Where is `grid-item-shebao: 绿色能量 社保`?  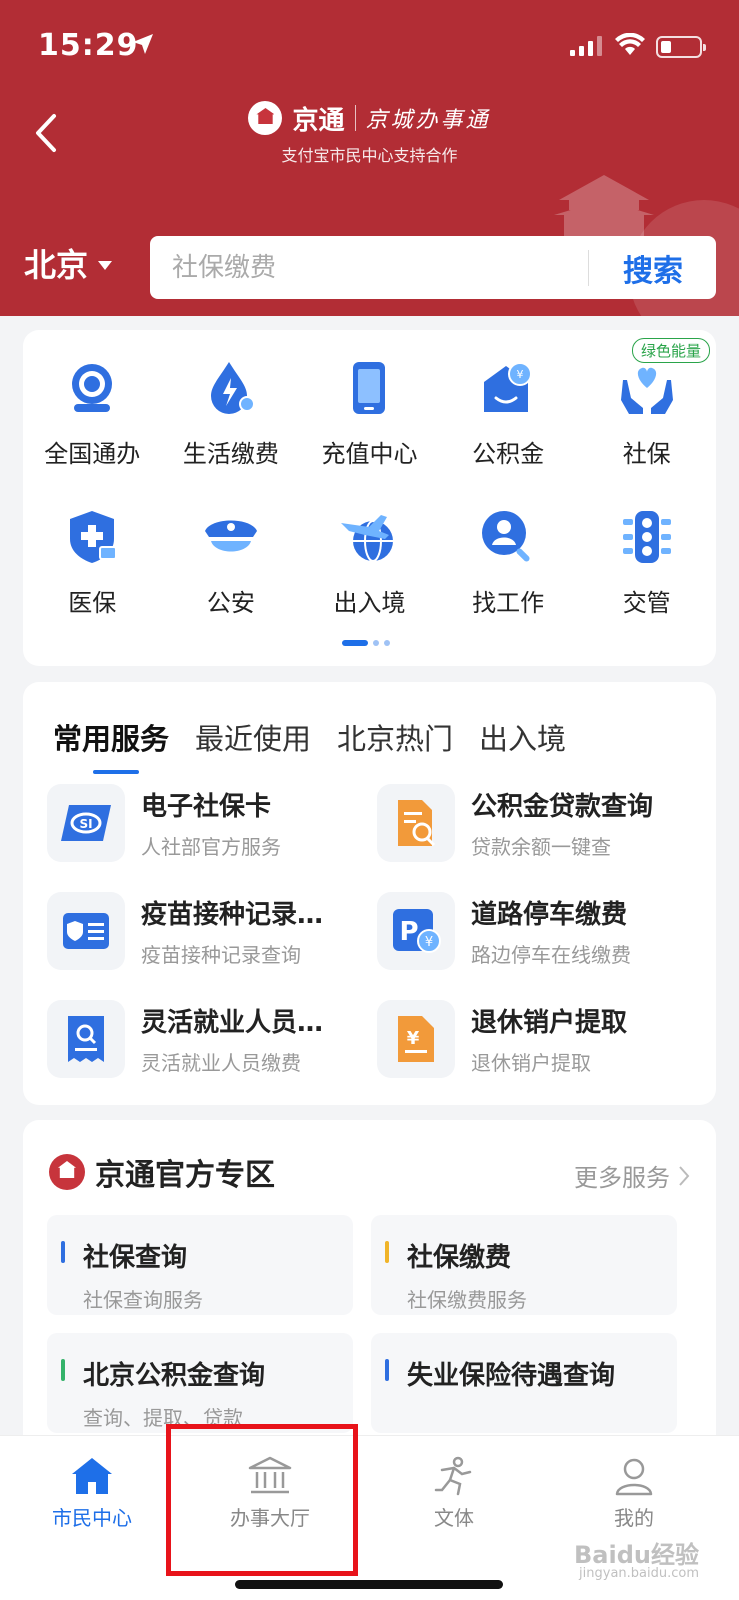
grid-item-shebao: 绿色能量 社保 is located at coordinates (646, 403).